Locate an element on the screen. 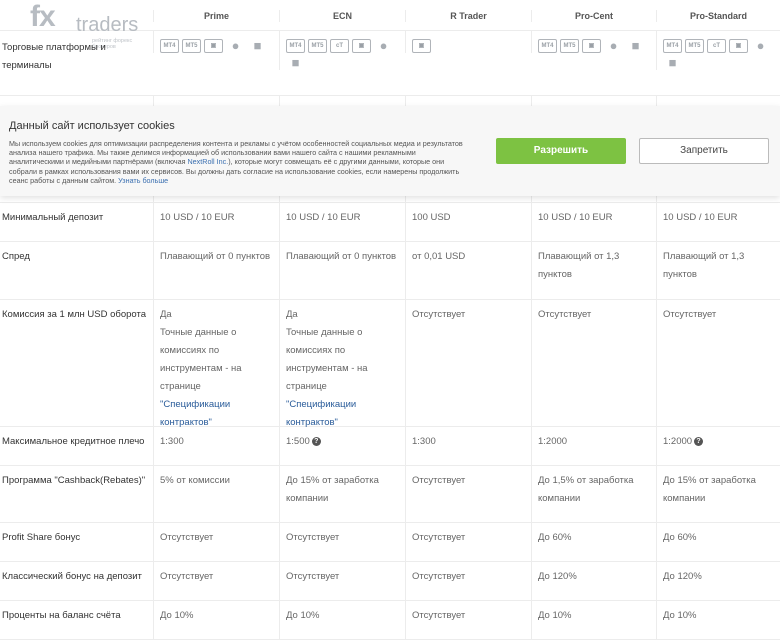 This screenshot has height=640, width=780. platform-icons-pro-standard: MT4 MT5 cT ▣ ● ■ is located at coordinates (718, 50).